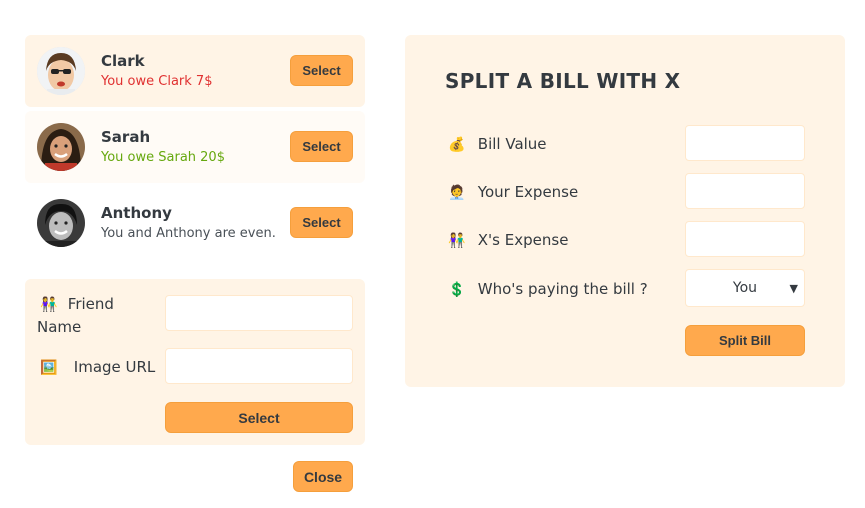 This screenshot has height=508, width=865. I want to click on friend-item-anthony: Anthony You and Anthony are even. Select, so click(195, 223).